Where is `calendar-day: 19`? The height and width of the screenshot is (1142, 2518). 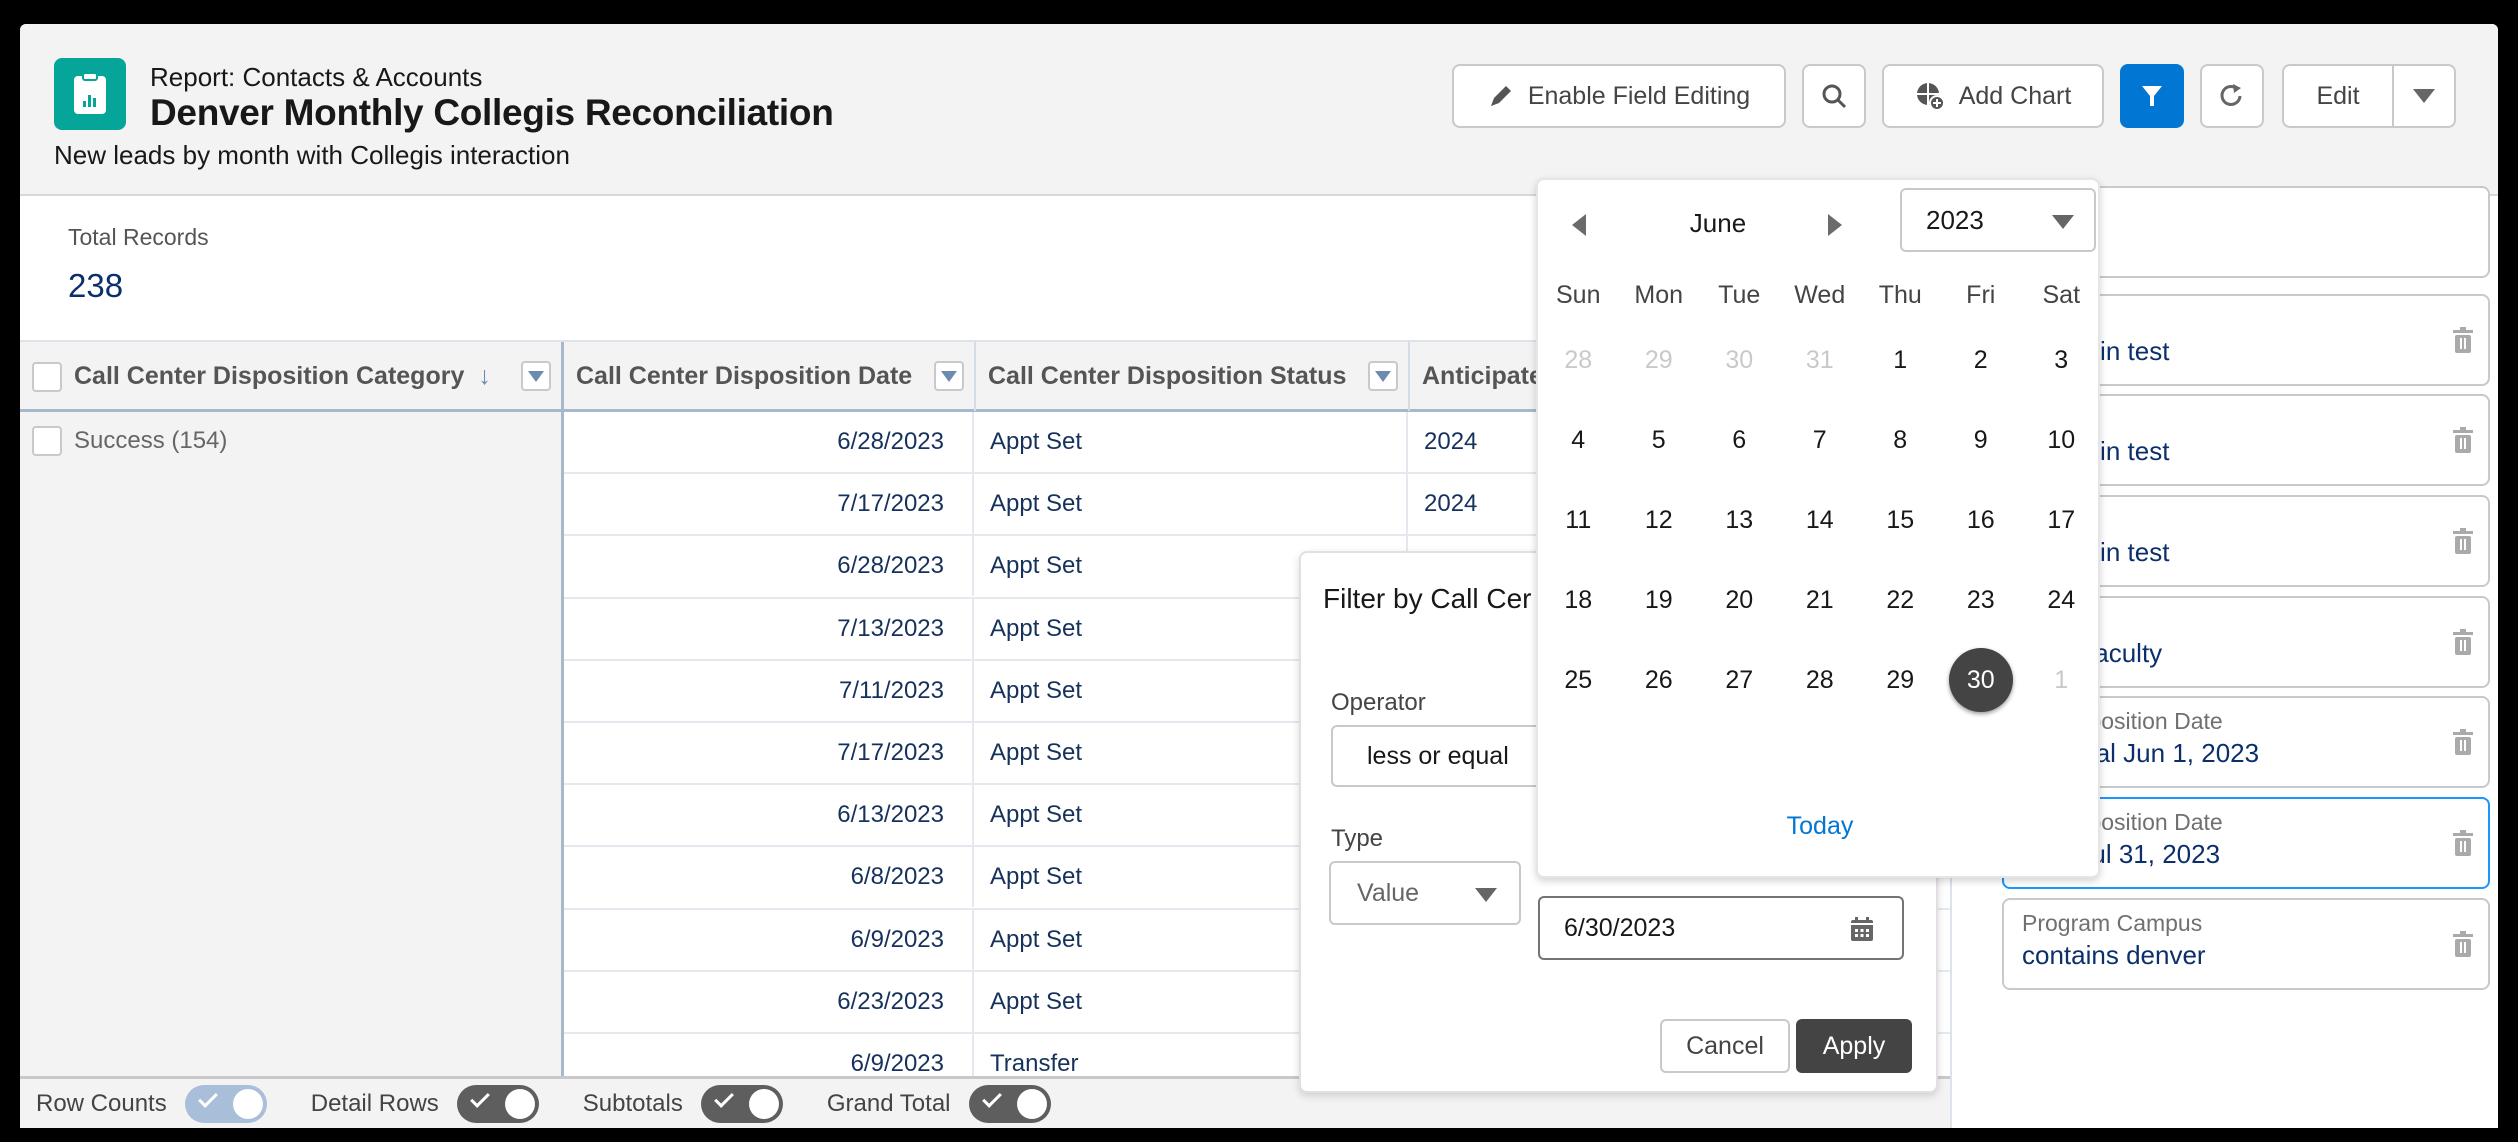
calendar-day: 19 is located at coordinates (1659, 600).